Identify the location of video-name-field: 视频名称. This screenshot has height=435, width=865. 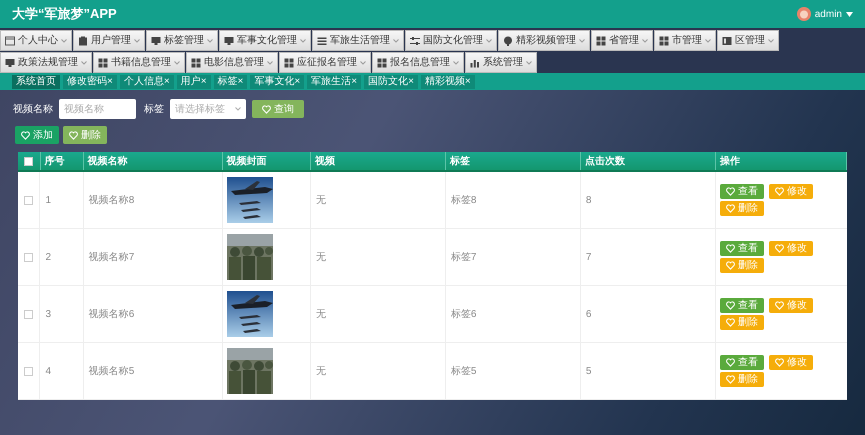
(97, 109).